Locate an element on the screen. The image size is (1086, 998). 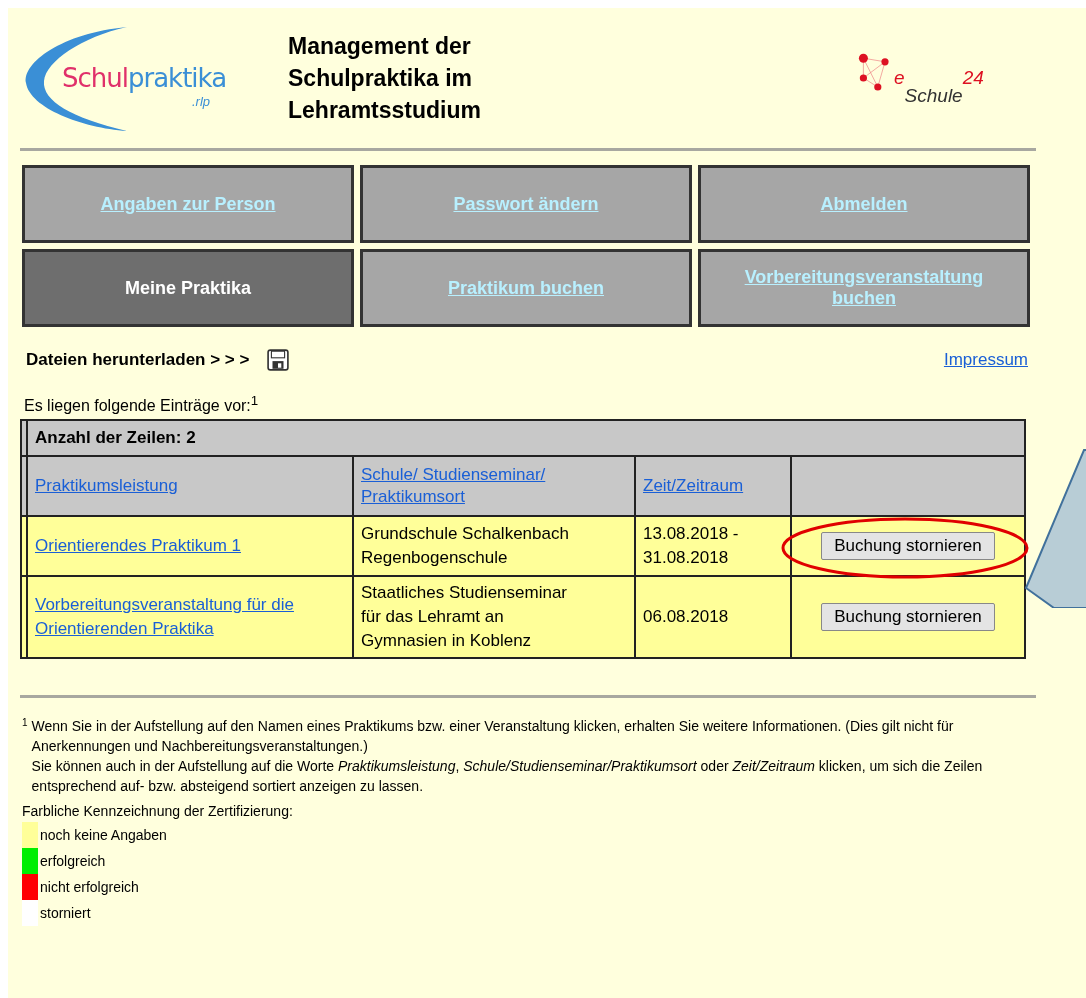
footnote-mark: 1 is located at coordinates (25, 723).